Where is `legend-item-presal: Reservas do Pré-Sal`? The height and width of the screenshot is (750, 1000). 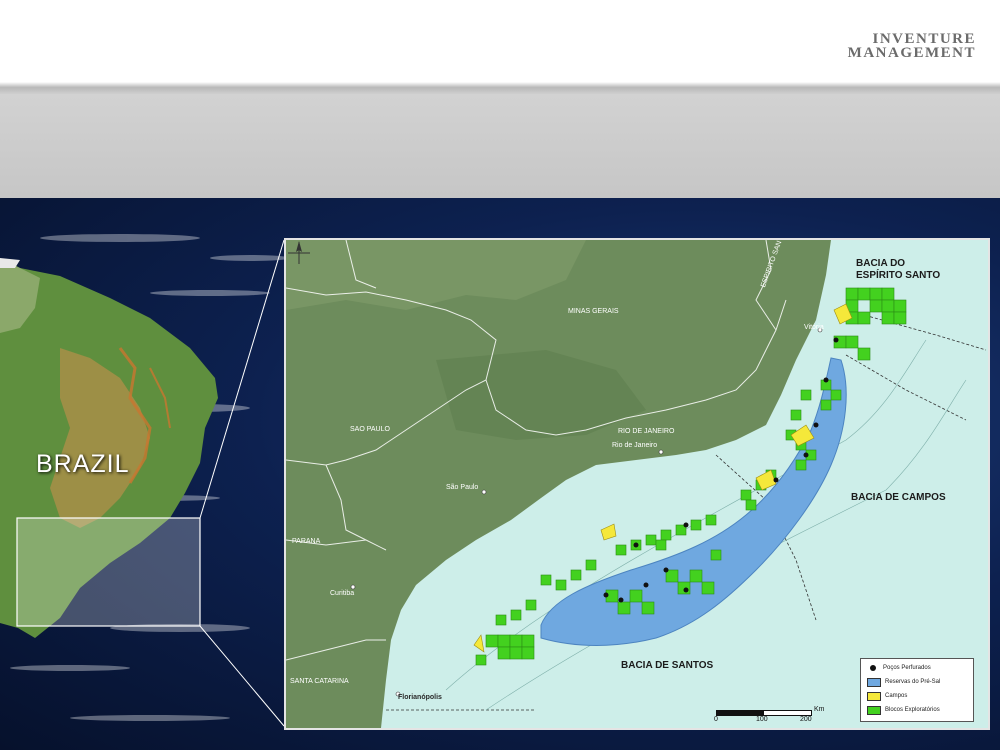 legend-item-presal: Reservas do Pré-Sal is located at coordinates (903, 682).